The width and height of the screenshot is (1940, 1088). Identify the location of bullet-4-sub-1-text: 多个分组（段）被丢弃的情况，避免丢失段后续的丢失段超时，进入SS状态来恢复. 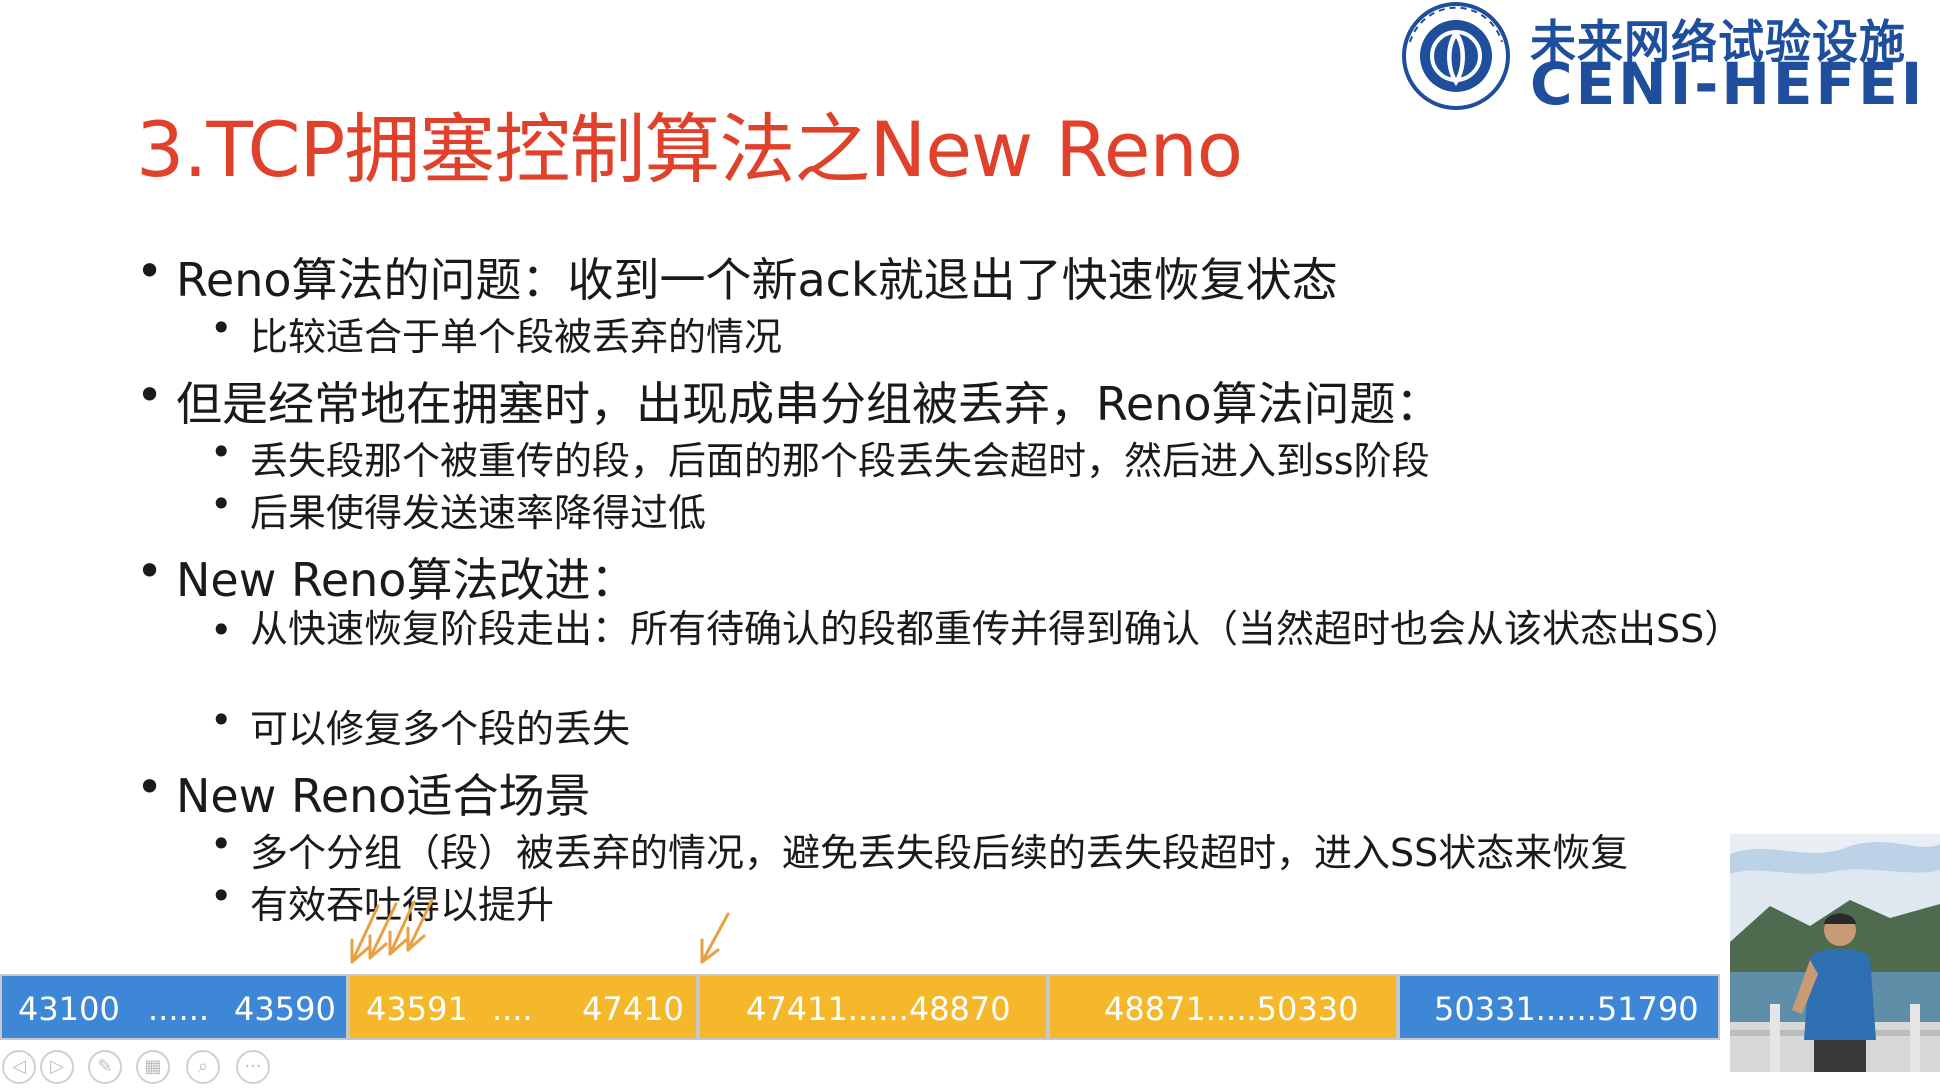
(939, 853).